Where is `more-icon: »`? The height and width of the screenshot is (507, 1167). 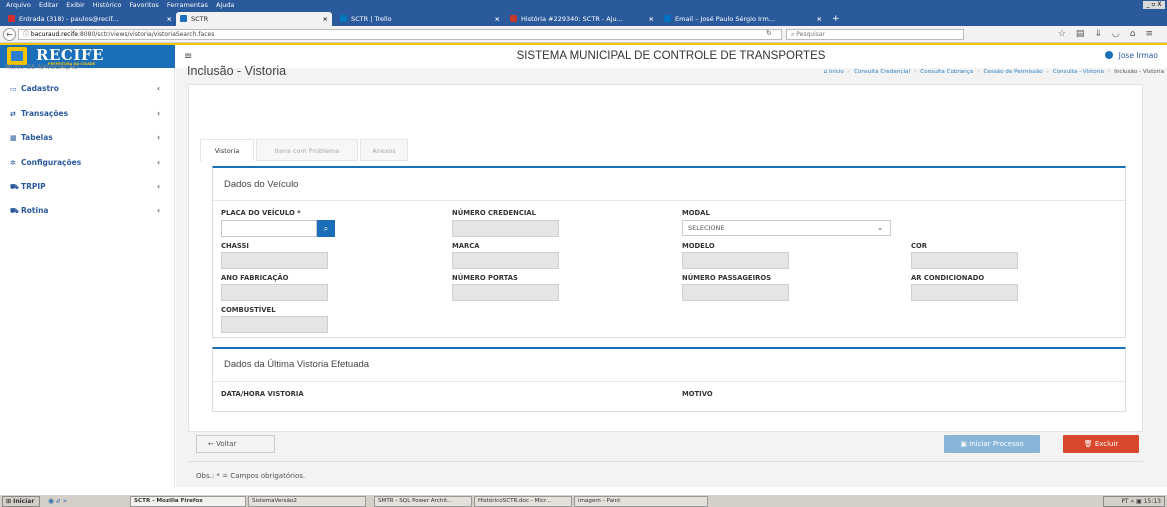
more-icon: » is located at coordinates (65, 501).